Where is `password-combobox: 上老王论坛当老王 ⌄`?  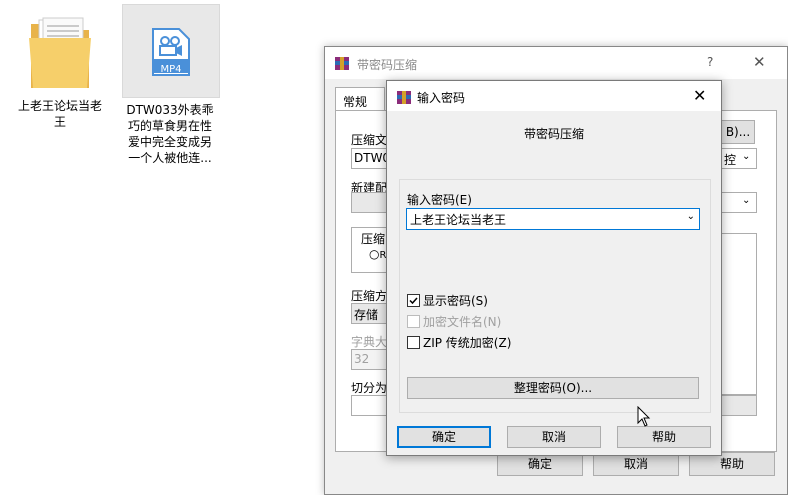
password-combobox: 上老王论坛当老王 ⌄ is located at coordinates (553, 219).